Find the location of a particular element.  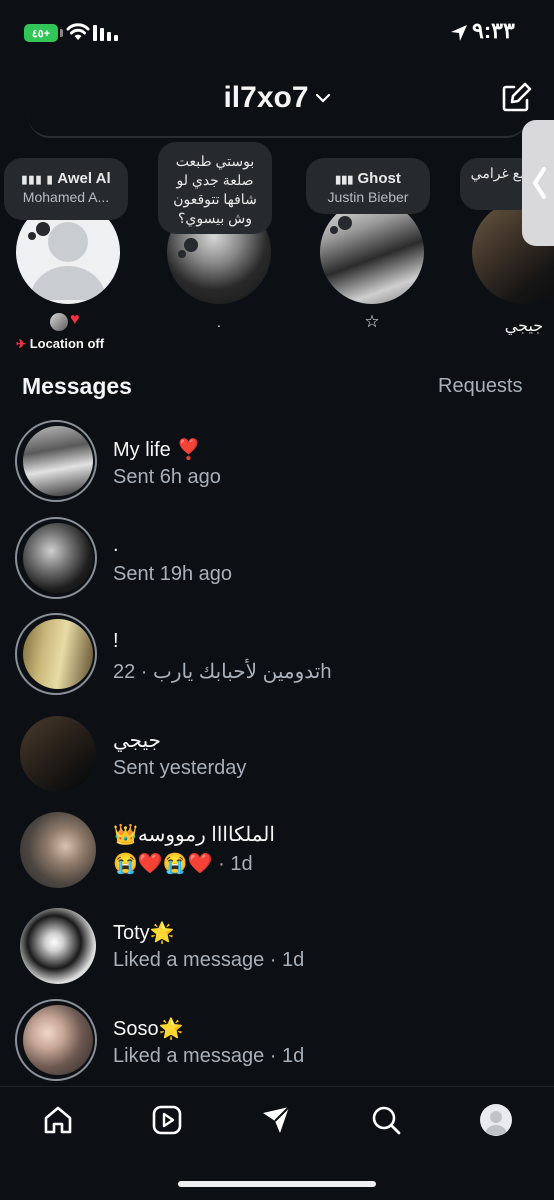

note-avatar is located at coordinates (372, 252).